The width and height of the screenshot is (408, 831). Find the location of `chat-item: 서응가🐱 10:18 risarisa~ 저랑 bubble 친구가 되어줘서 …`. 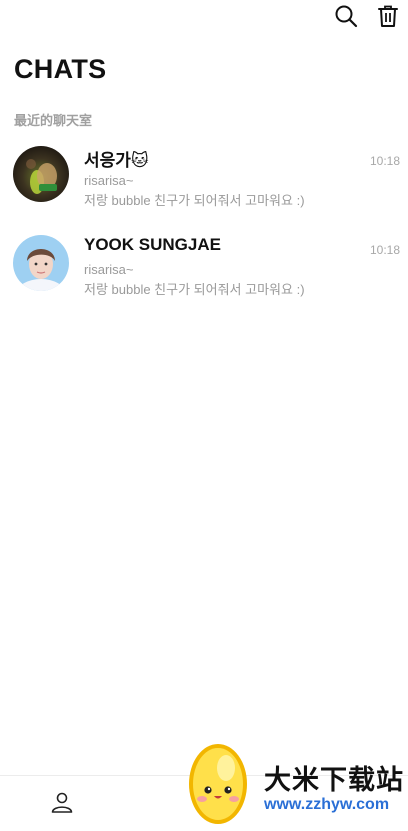

chat-item: 서응가🐱 10:18 risarisa~ 저랑 bubble 친구가 되어줘서 … is located at coordinates (204, 184).